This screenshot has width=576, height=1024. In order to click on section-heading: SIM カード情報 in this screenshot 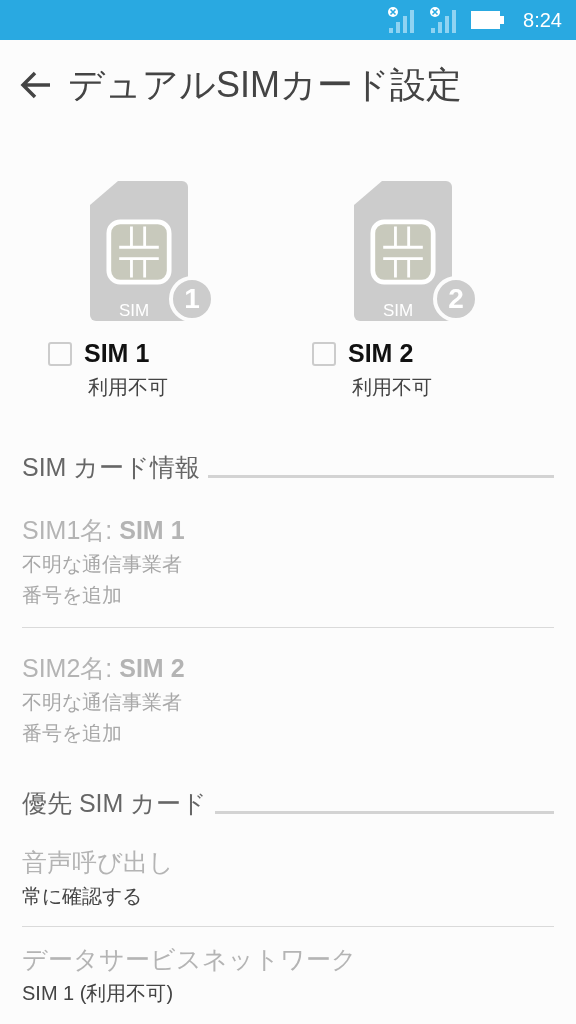, I will do `click(111, 467)`.